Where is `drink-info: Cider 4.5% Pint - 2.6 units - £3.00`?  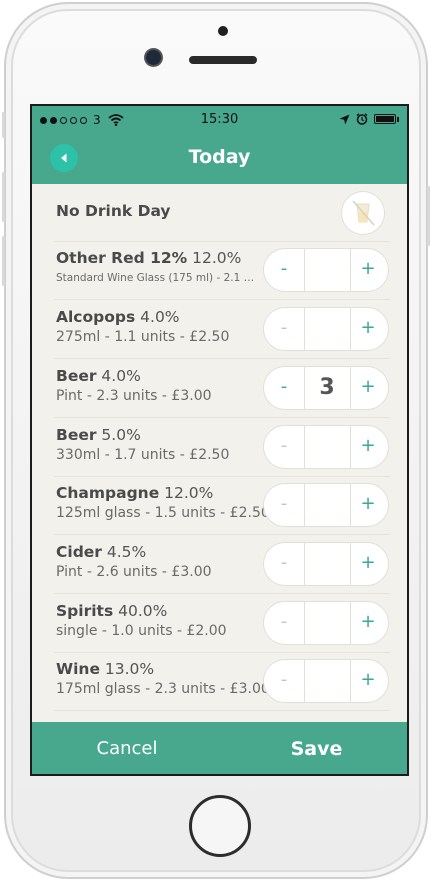
drink-info: Cider 4.5% Pint - 2.6 units - £3.00 is located at coordinates (158, 561).